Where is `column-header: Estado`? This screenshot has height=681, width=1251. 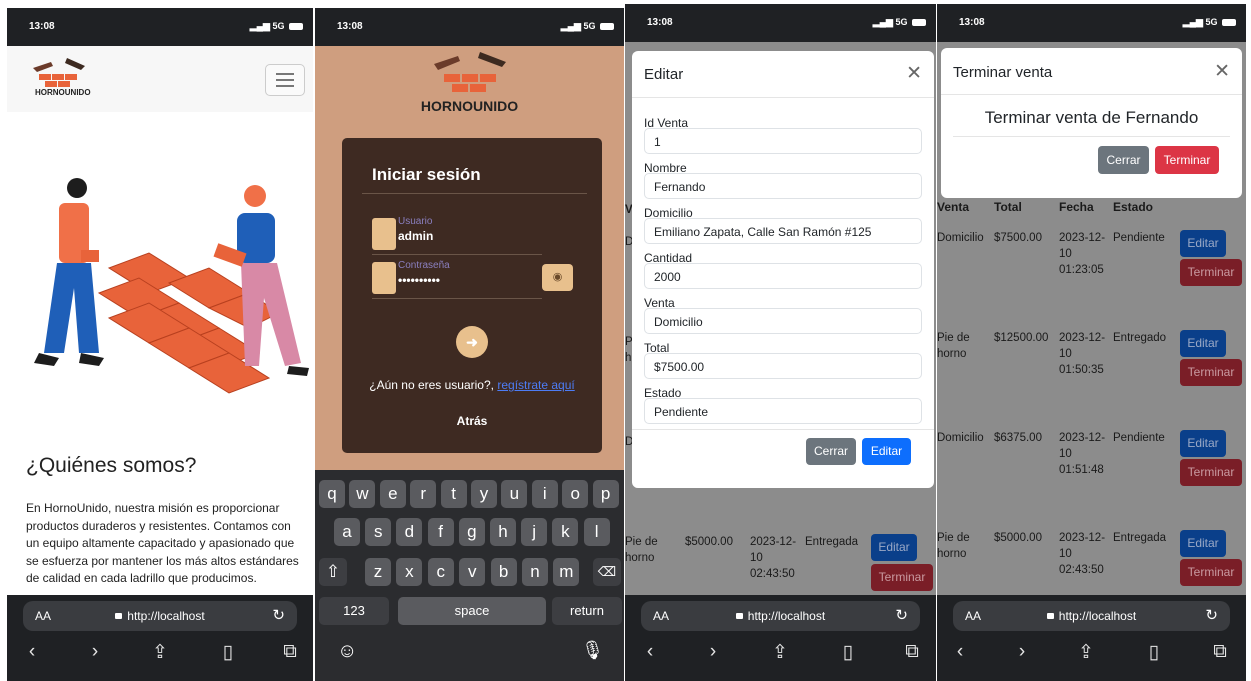
column-header: Estado is located at coordinates (1133, 207).